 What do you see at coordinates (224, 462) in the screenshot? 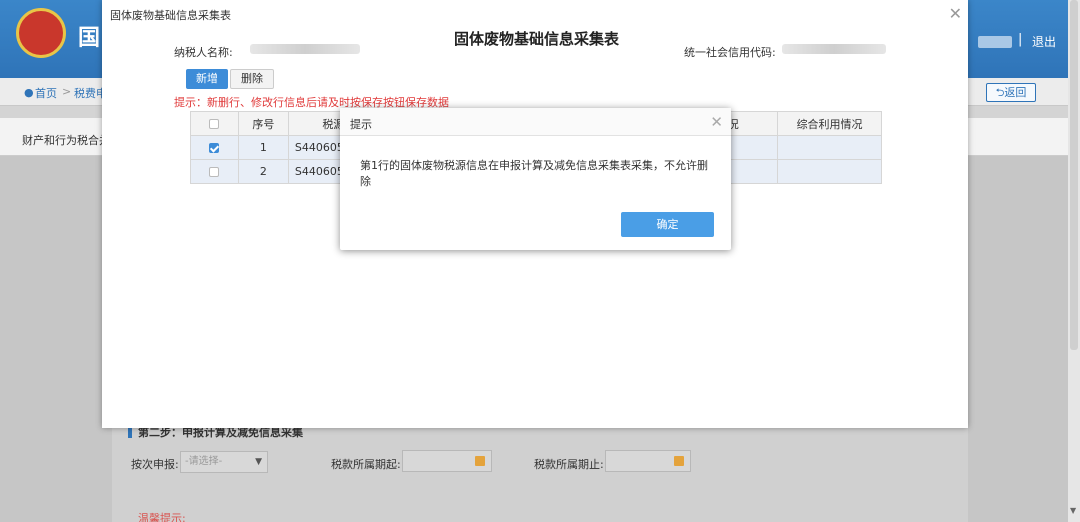
I see `filing-select: -请选择- ▼` at bounding box center [224, 462].